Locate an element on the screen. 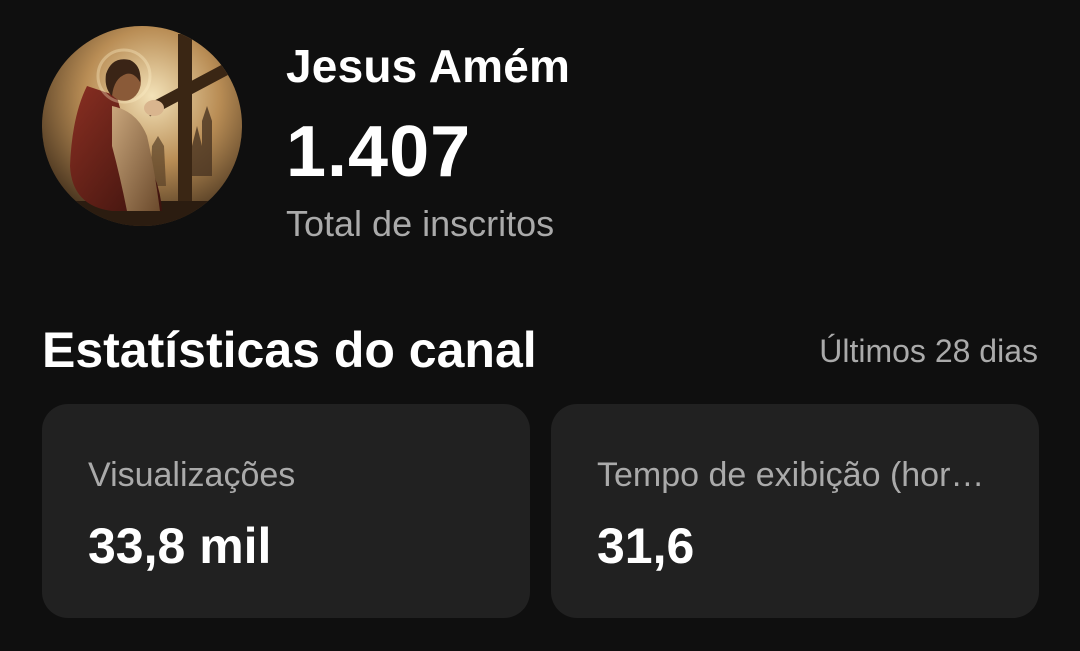 The image size is (1080, 651). period-selector: Últimos 28 dias is located at coordinates (928, 351).